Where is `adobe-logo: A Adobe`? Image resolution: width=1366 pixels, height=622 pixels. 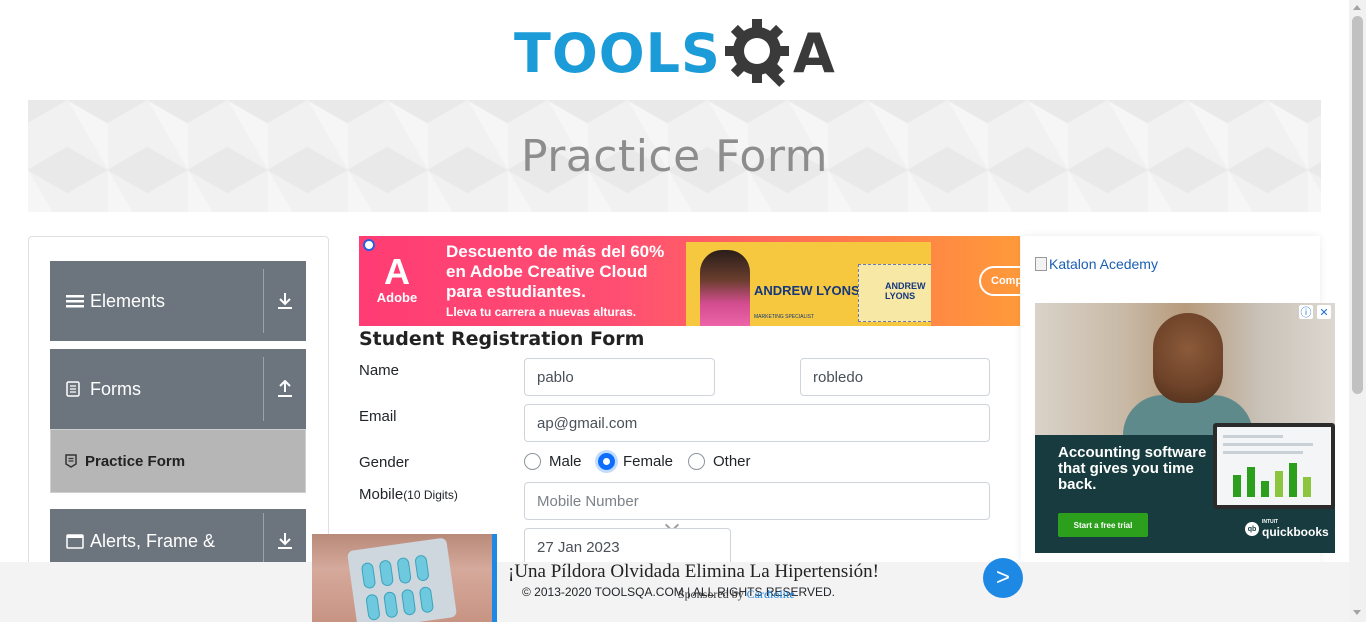
adobe-logo: A Adobe is located at coordinates (397, 278).